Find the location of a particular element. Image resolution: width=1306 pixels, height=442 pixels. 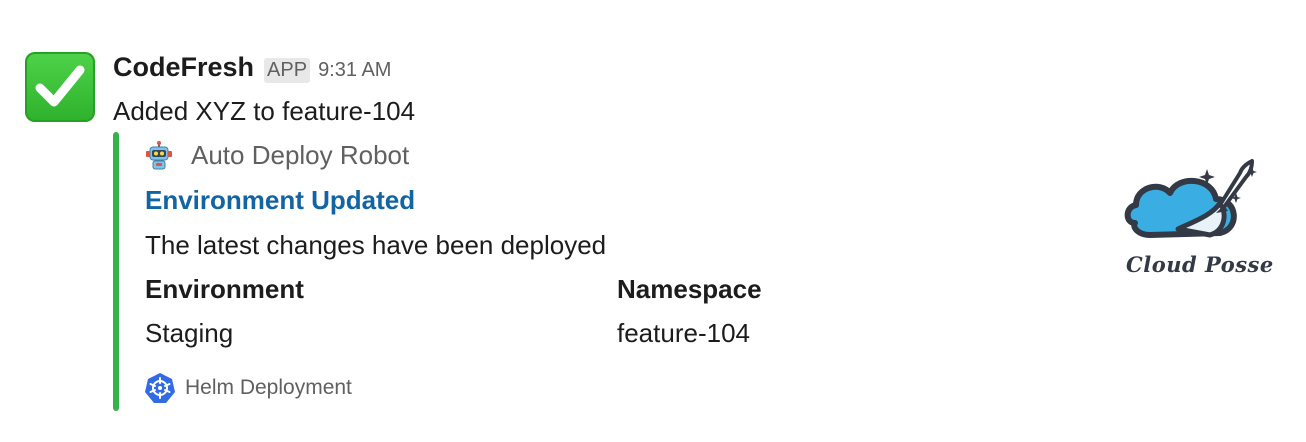

message-header: CodeFresh APP 9:31 AM is located at coordinates (252, 69).